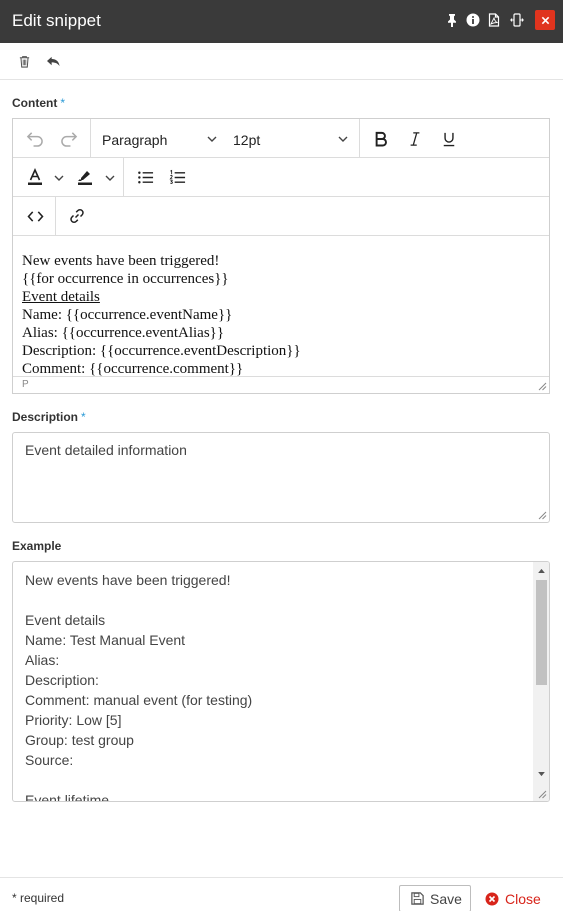 The height and width of the screenshot is (911, 563). Describe the element at coordinates (281, 384) in the screenshot. I see `editor-statusbar: P` at that location.